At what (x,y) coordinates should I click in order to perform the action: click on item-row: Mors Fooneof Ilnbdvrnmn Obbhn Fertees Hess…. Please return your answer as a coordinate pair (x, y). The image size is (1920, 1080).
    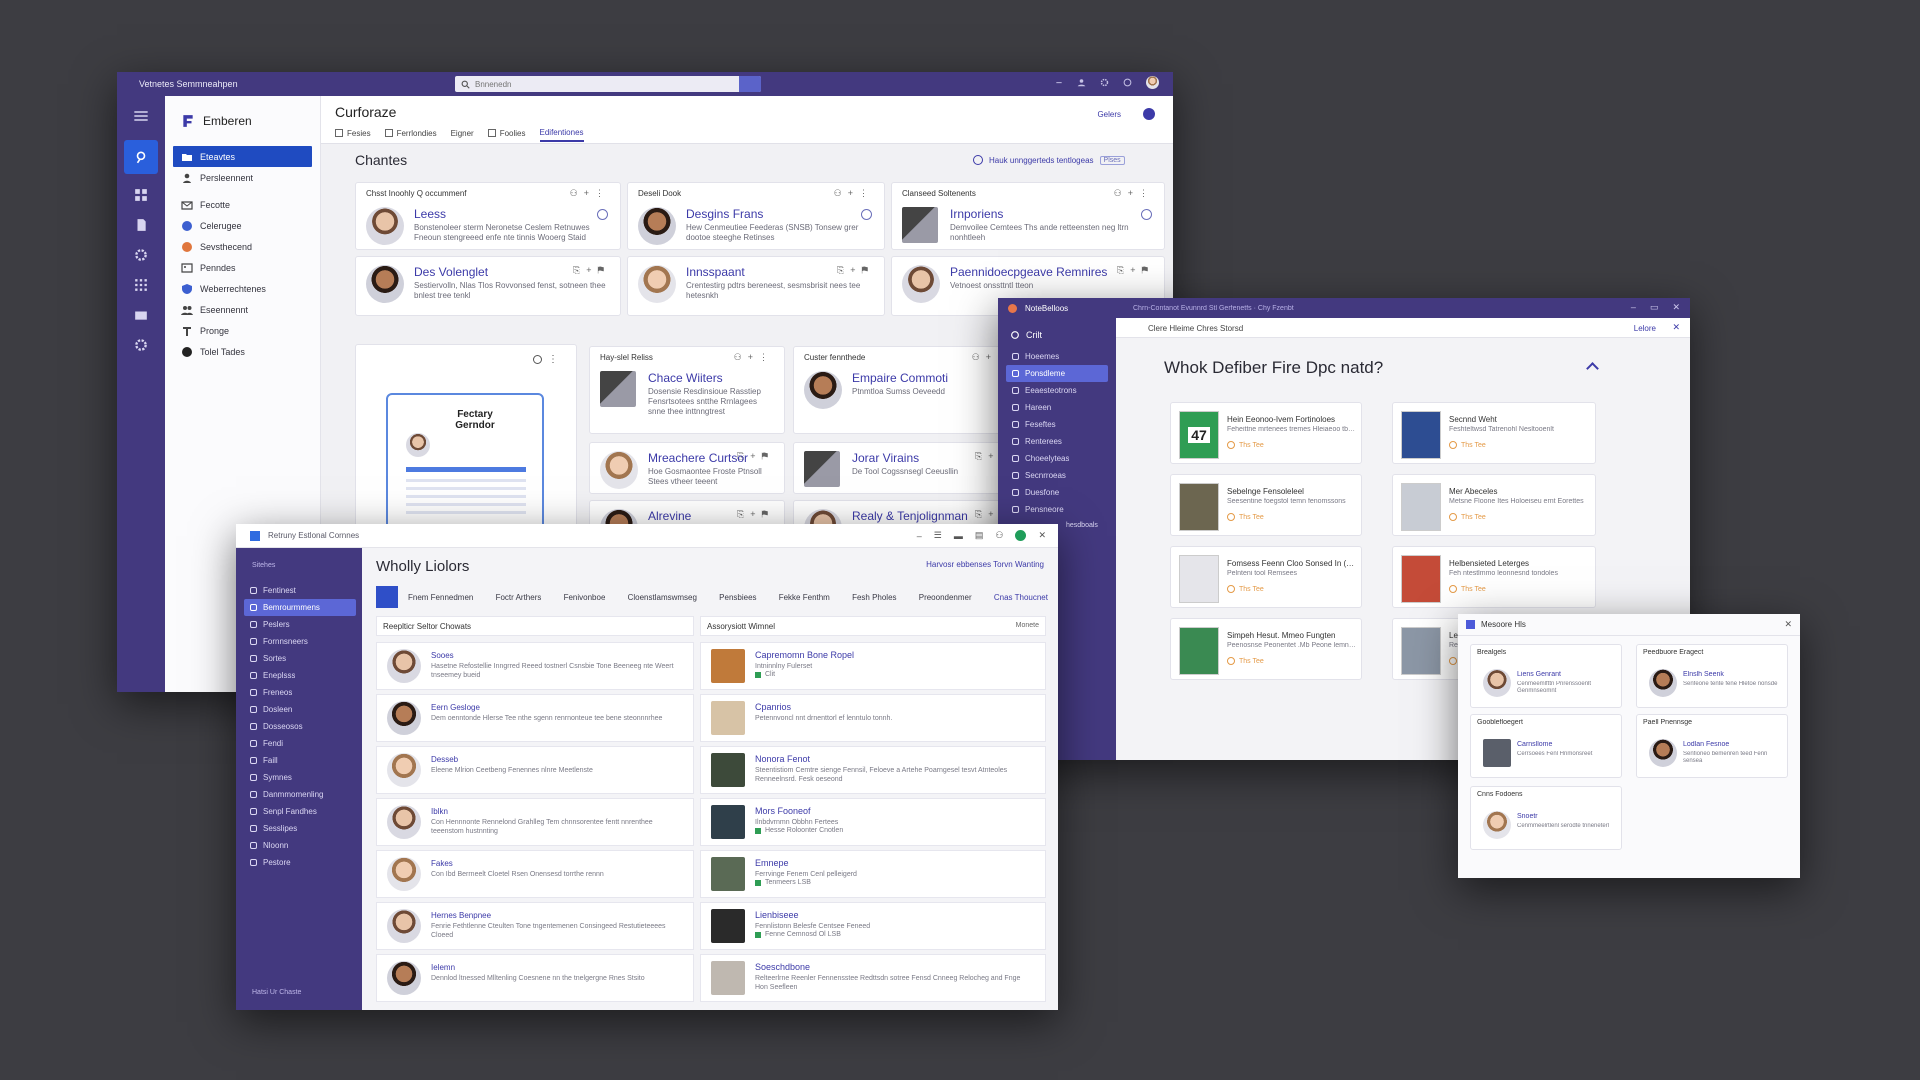
    Looking at the image, I should click on (873, 822).